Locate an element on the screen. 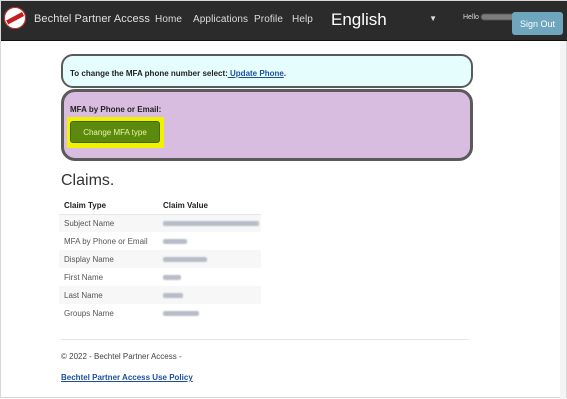 This screenshot has width=567, height=399. table-row: Last Name is located at coordinates (160, 295).